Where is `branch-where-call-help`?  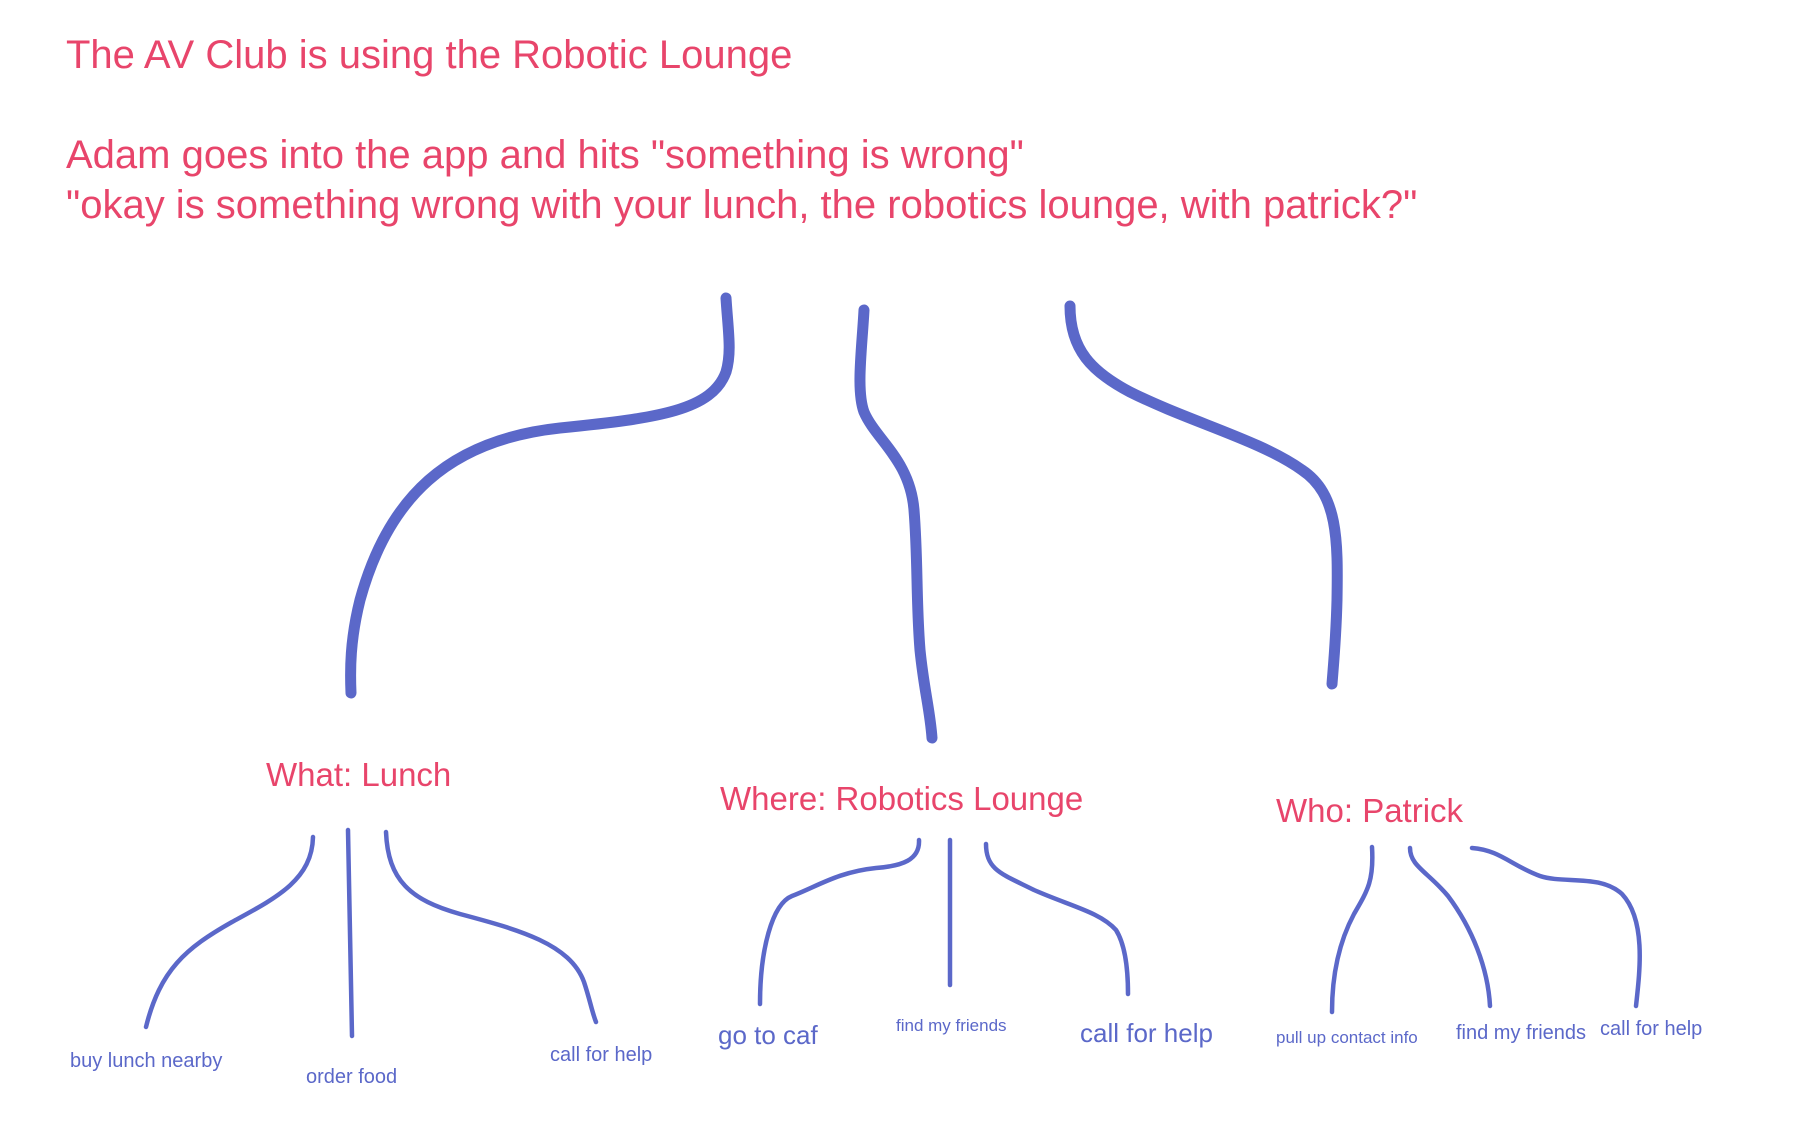
branch-where-call-help is located at coordinates (1057, 919).